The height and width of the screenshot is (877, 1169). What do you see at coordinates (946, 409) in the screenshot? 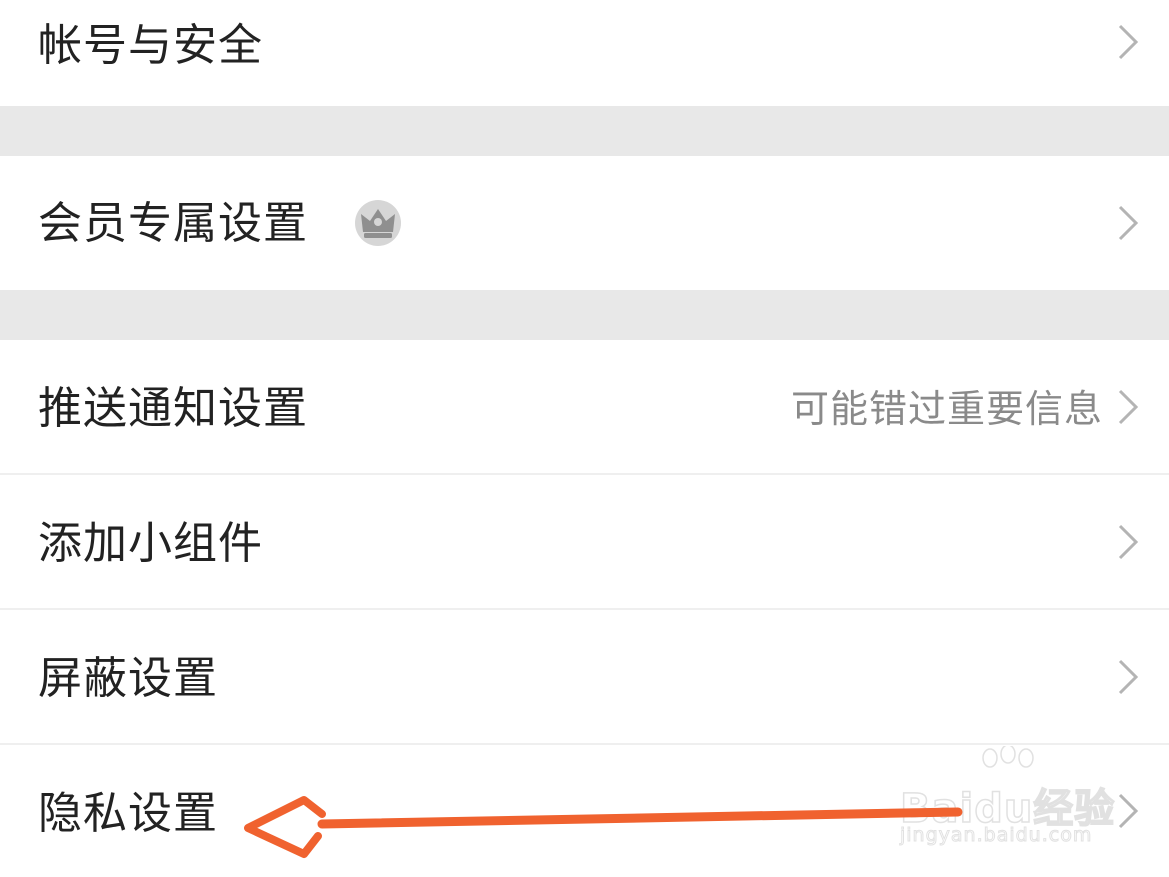
I see `push-notification-hint: 可能错过重要信息` at bounding box center [946, 409].